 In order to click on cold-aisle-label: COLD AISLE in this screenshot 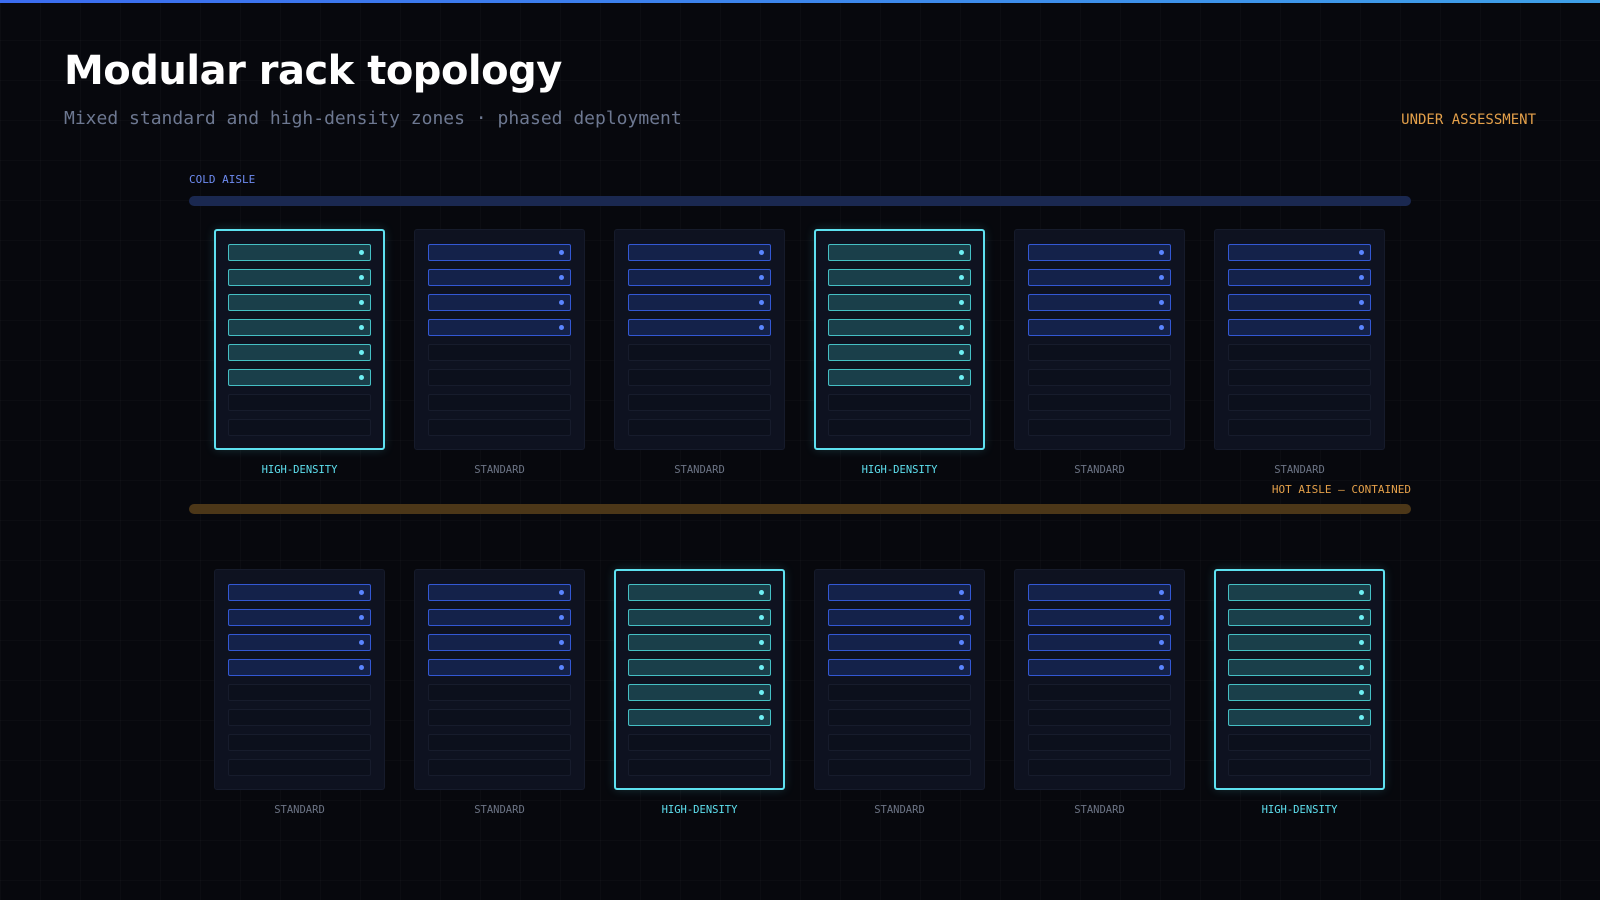, I will do `click(222, 179)`.